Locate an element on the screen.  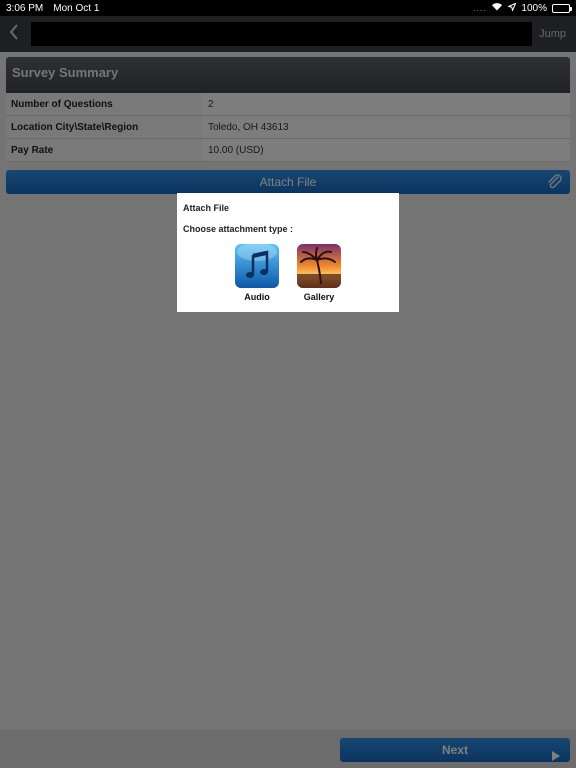
audio-option: Audio is located at coordinates (257, 273).